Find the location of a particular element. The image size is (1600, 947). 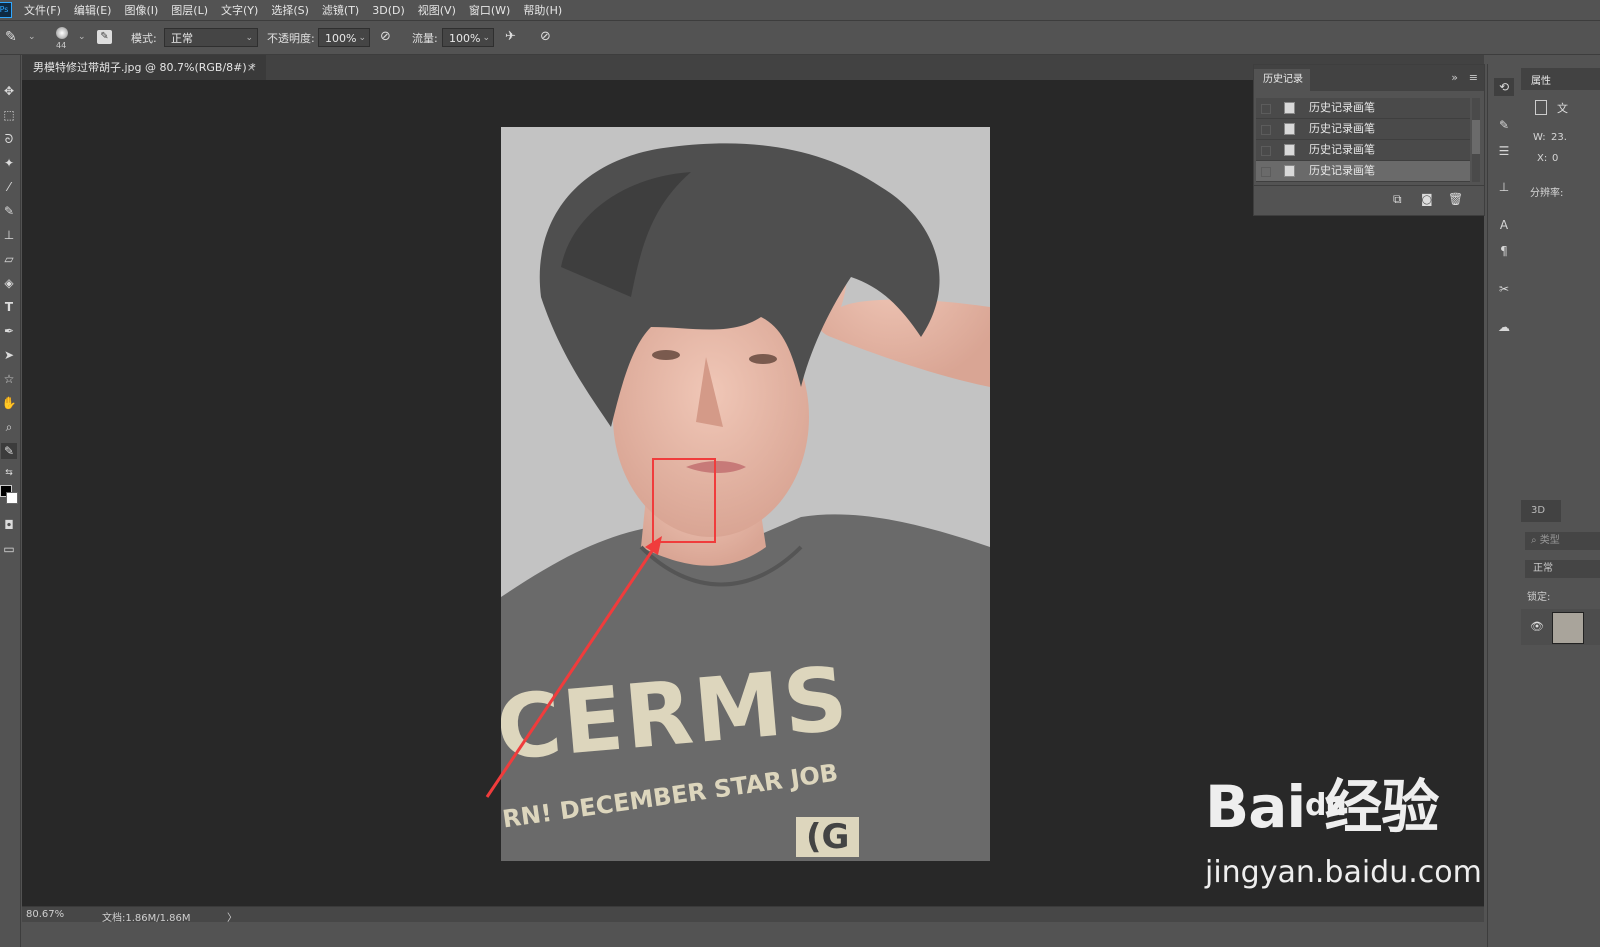

history-scrollbar is located at coordinates (1476, 140).